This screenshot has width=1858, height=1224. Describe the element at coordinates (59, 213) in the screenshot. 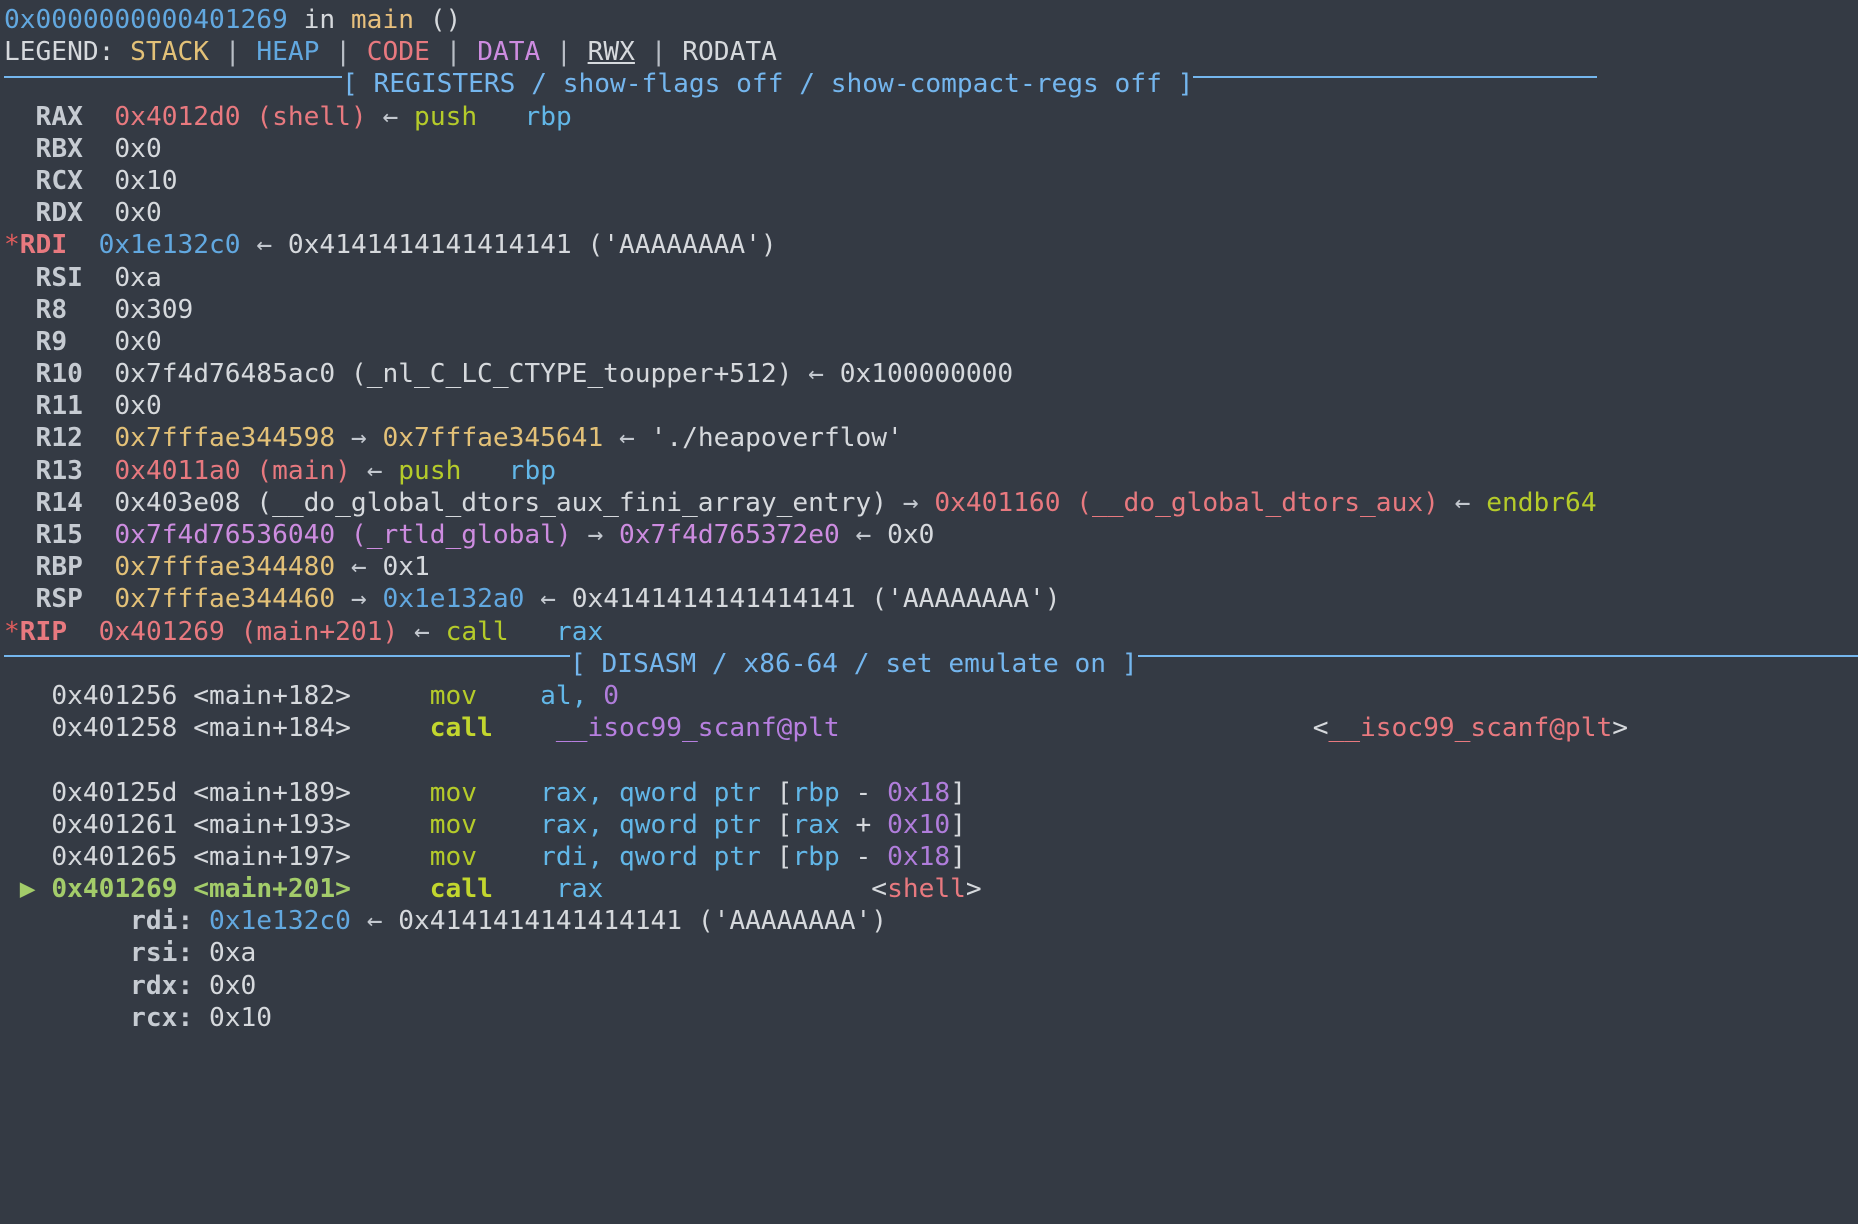

I see `register-name-rdx: RDX` at that location.